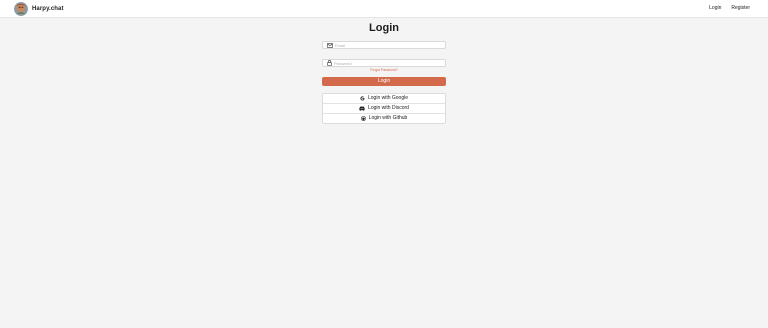 The width and height of the screenshot is (768, 328). I want to click on email-input, so click(385, 45).